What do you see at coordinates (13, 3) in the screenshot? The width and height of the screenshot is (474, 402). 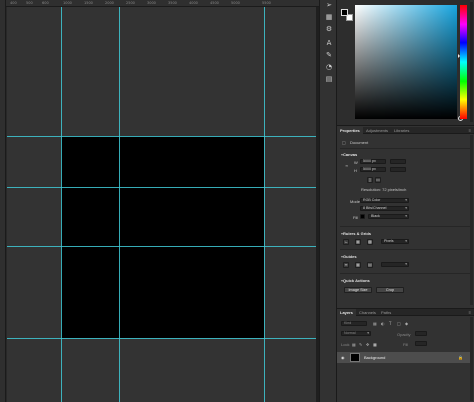 I see `ruler-tick-label: 400` at bounding box center [13, 3].